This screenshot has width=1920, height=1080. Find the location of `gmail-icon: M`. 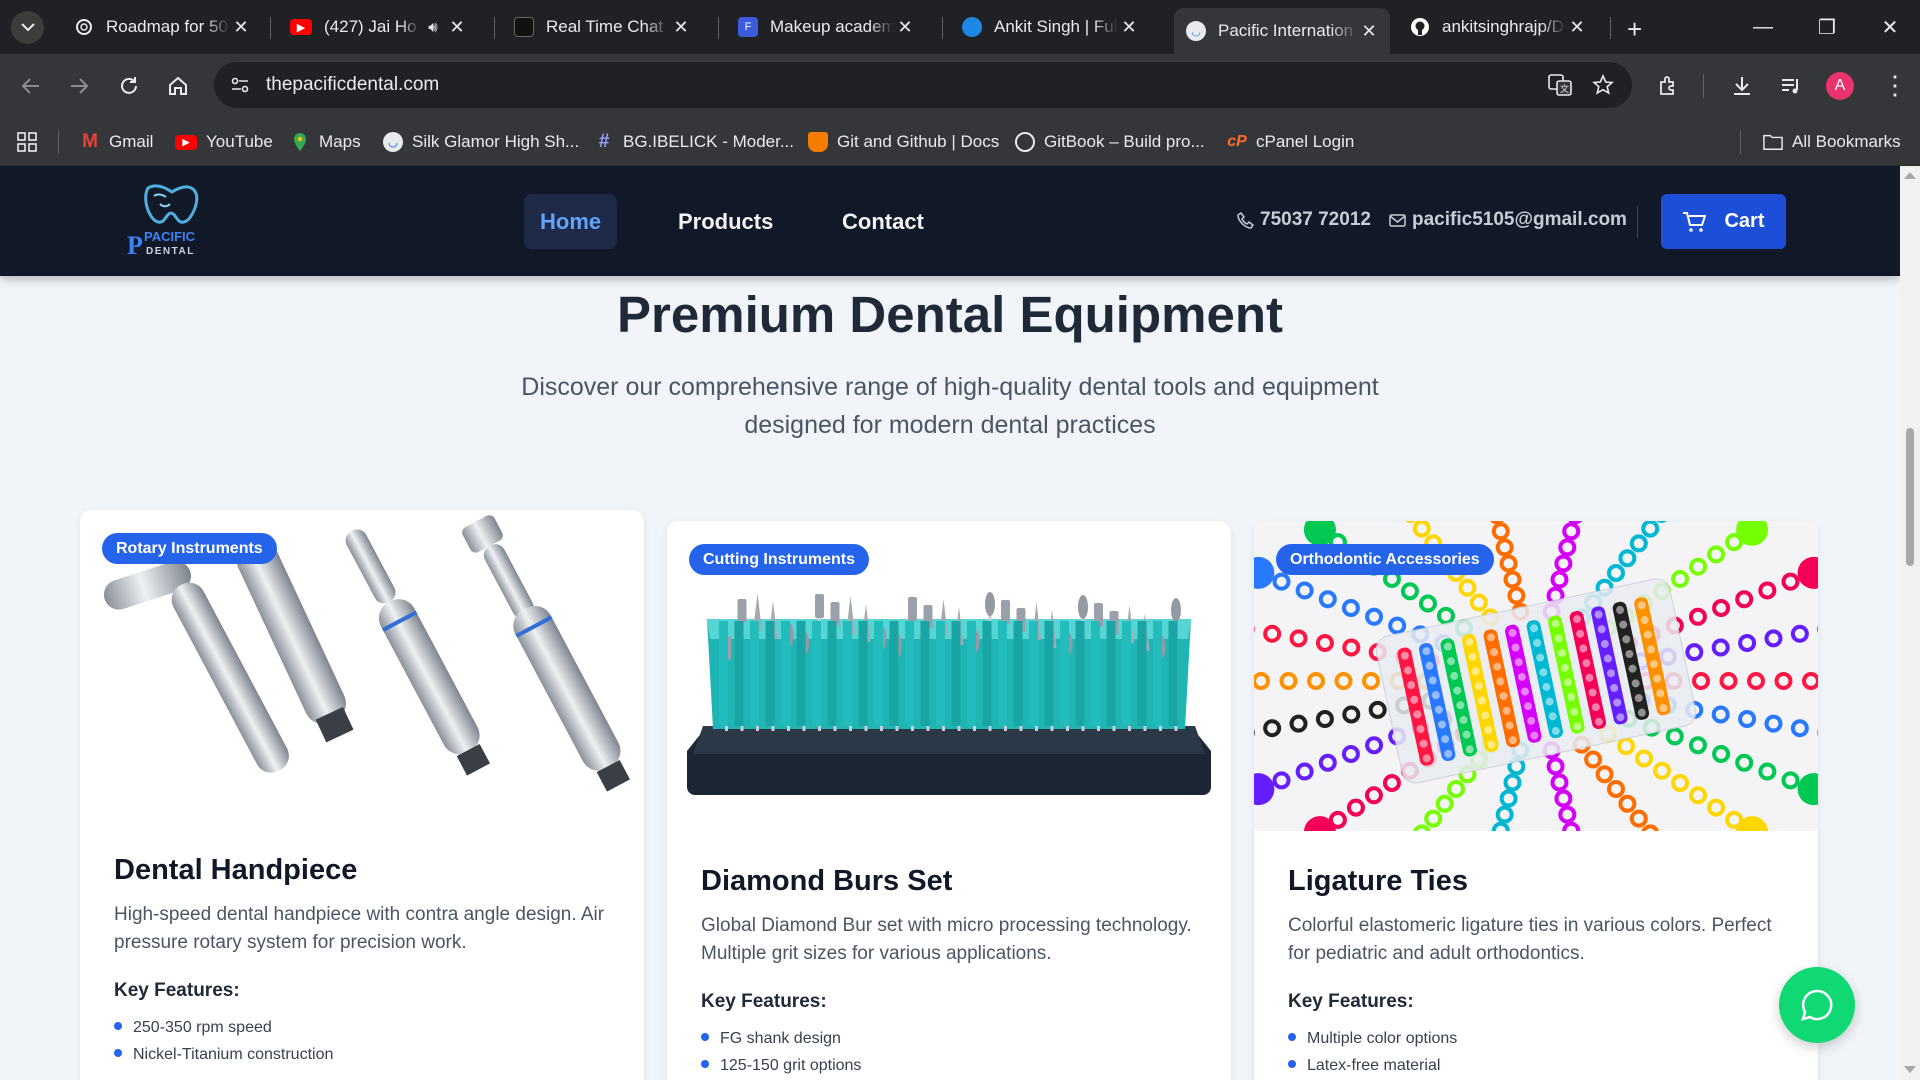

gmail-icon: M is located at coordinates (90, 141).